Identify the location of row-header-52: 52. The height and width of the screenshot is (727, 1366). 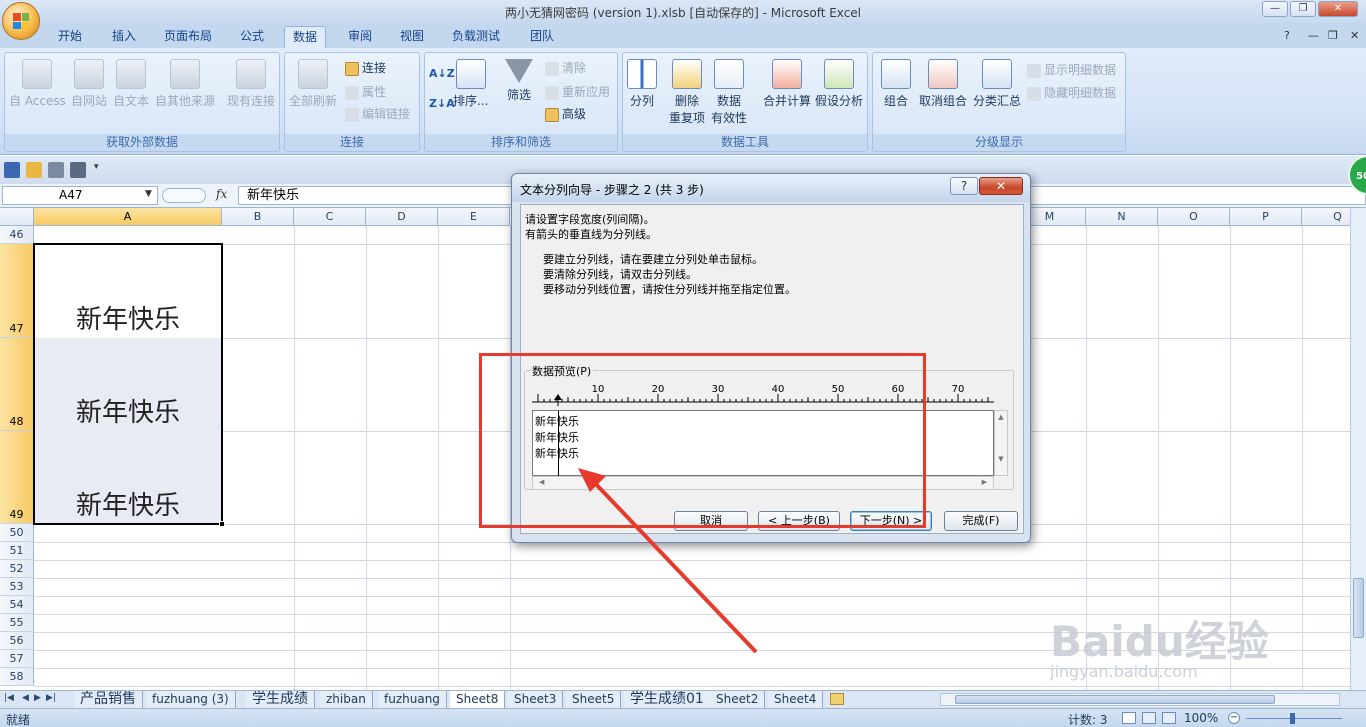
(17, 569).